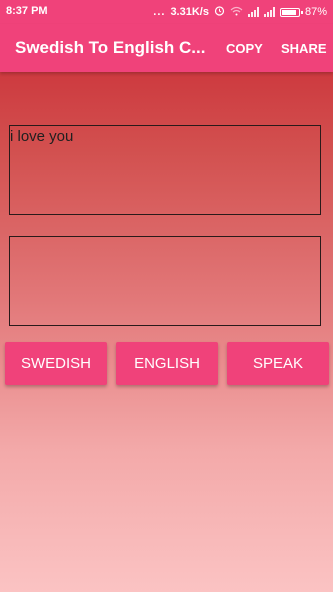 The image size is (333, 592). What do you see at coordinates (236, 12) in the screenshot?
I see `wifi-icon` at bounding box center [236, 12].